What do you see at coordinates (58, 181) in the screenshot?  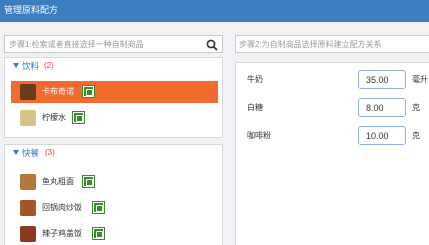 I see `product-label: 鱼丸粗面` at bounding box center [58, 181].